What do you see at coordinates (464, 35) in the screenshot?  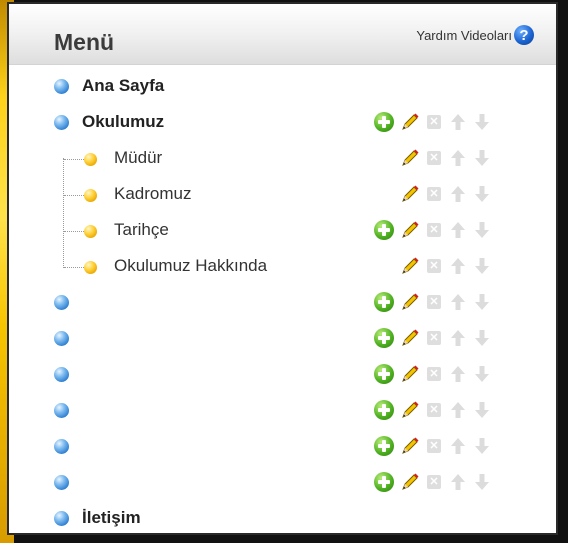 I see `help-videos-label: Yardım Videoları` at bounding box center [464, 35].